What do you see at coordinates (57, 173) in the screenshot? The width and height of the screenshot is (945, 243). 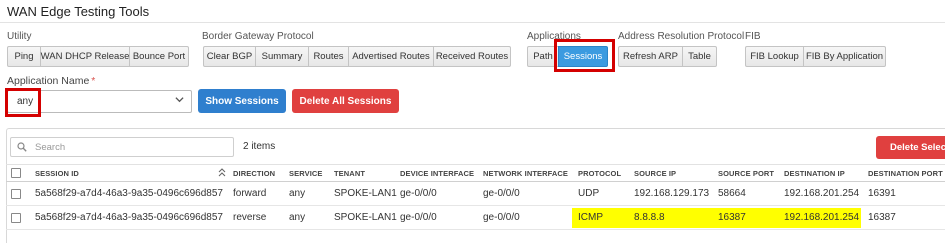 I see `col-session-id: SESSION ID` at bounding box center [57, 173].